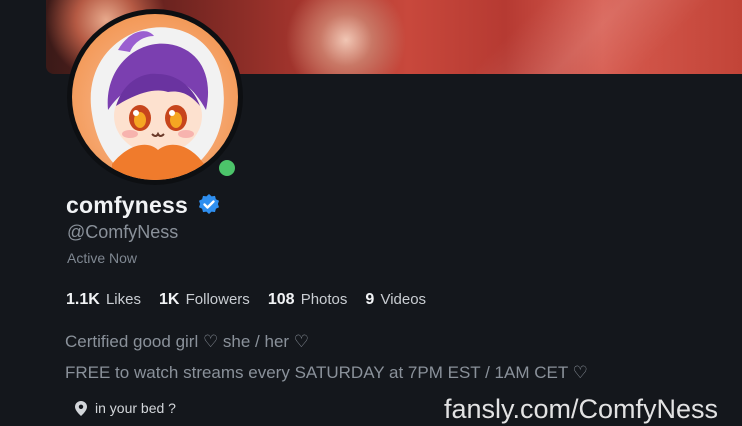  I want to click on stat-label: Videos, so click(403, 299).